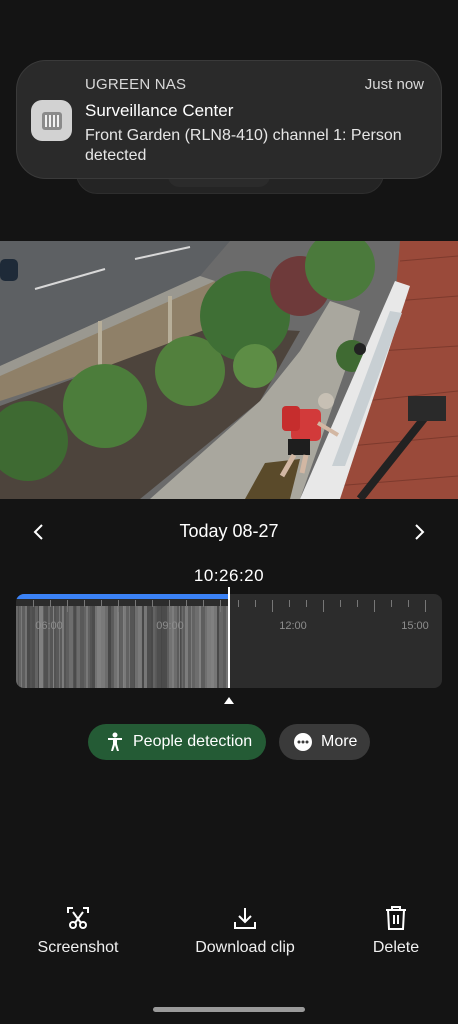 The height and width of the screenshot is (1024, 458). What do you see at coordinates (78, 918) in the screenshot?
I see `scissors-icon` at bounding box center [78, 918].